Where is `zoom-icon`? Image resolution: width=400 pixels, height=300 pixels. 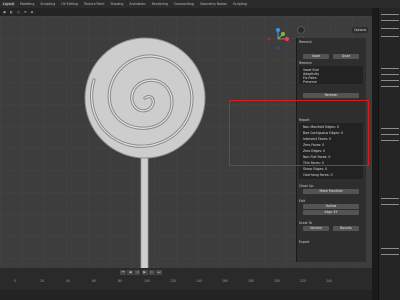 zoom-icon is located at coordinates (301, 30).